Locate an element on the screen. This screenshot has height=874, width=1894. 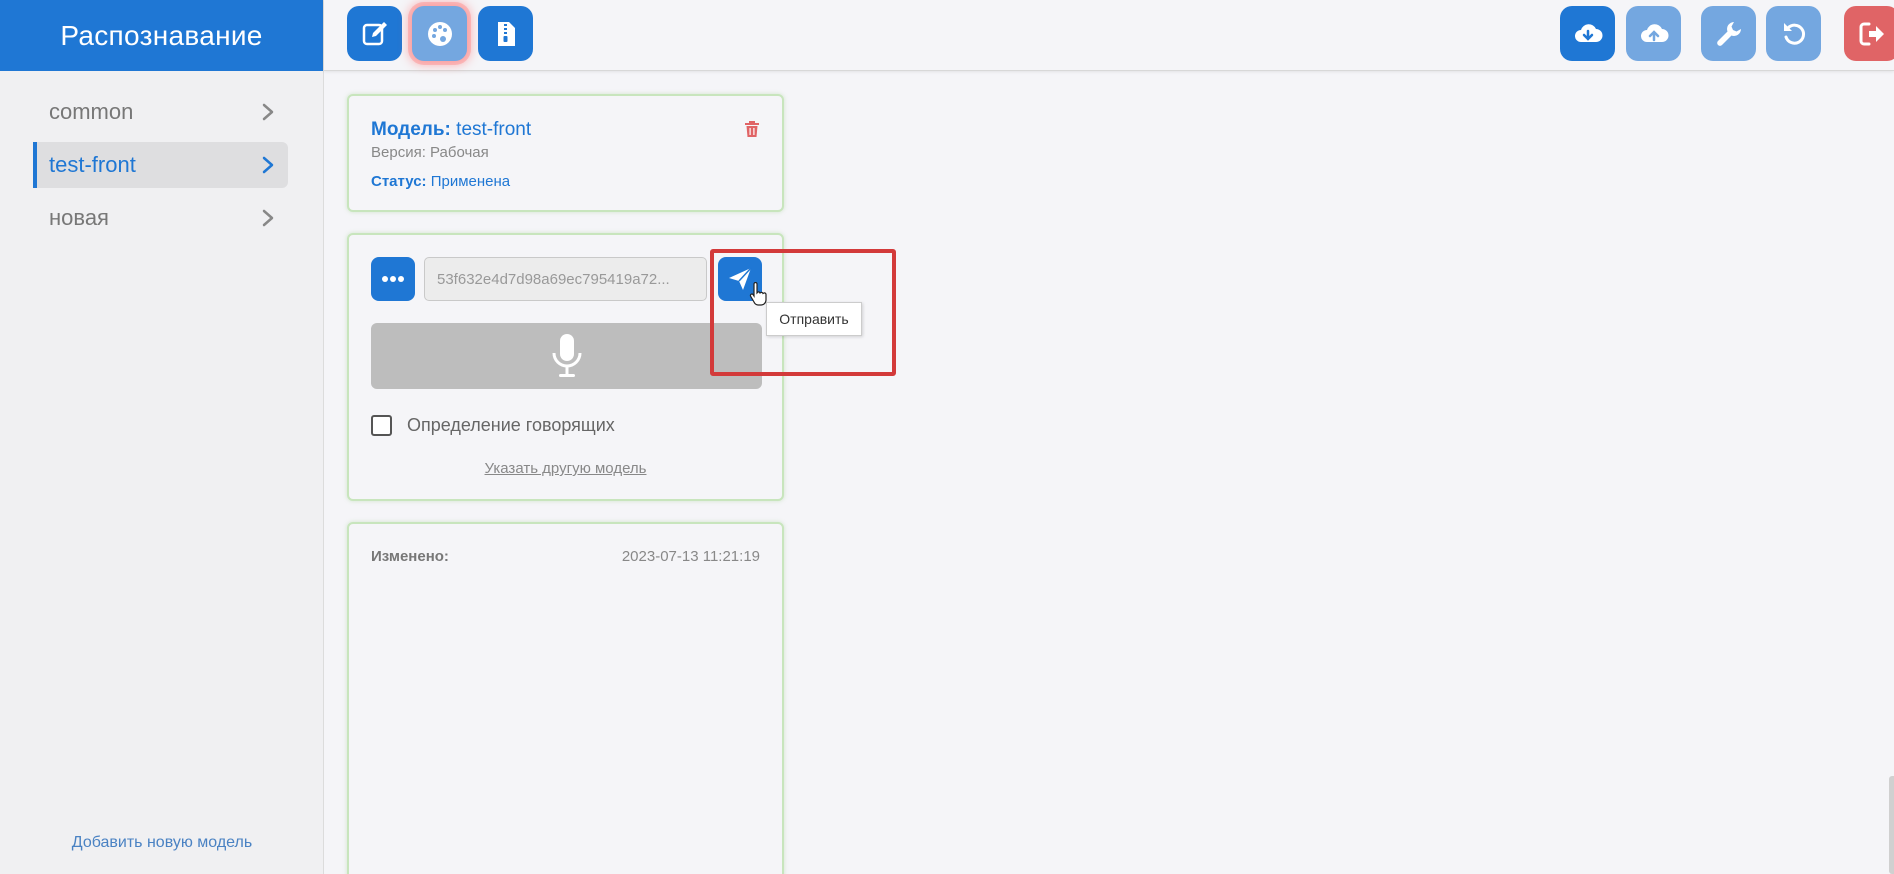
model-title-label: Модель: is located at coordinates (411, 129).